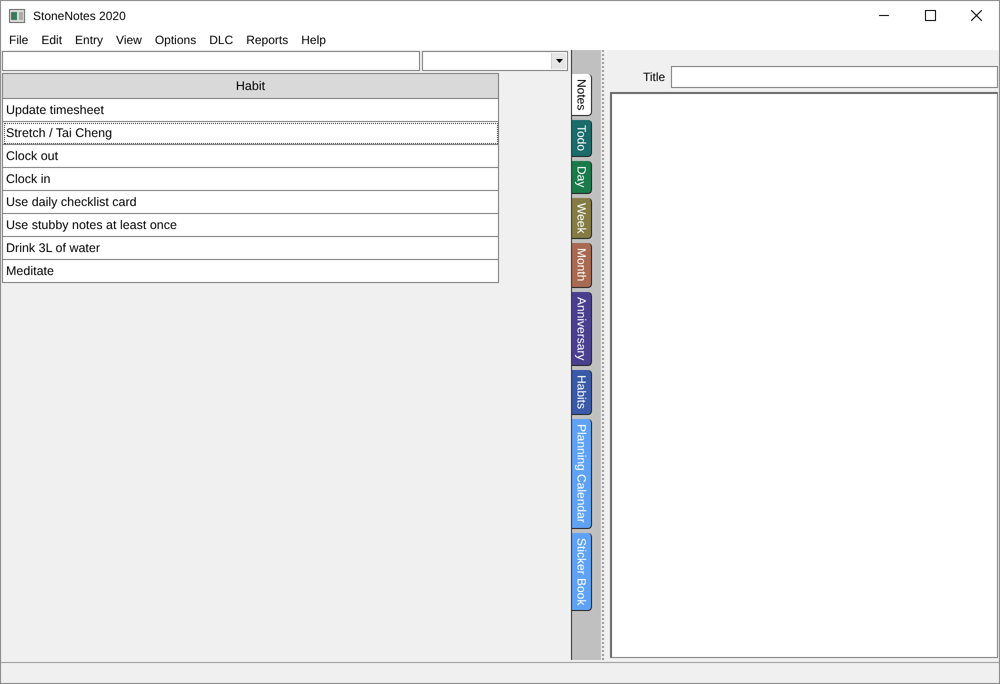  What do you see at coordinates (221, 40) in the screenshot?
I see `menu-item: DLC` at bounding box center [221, 40].